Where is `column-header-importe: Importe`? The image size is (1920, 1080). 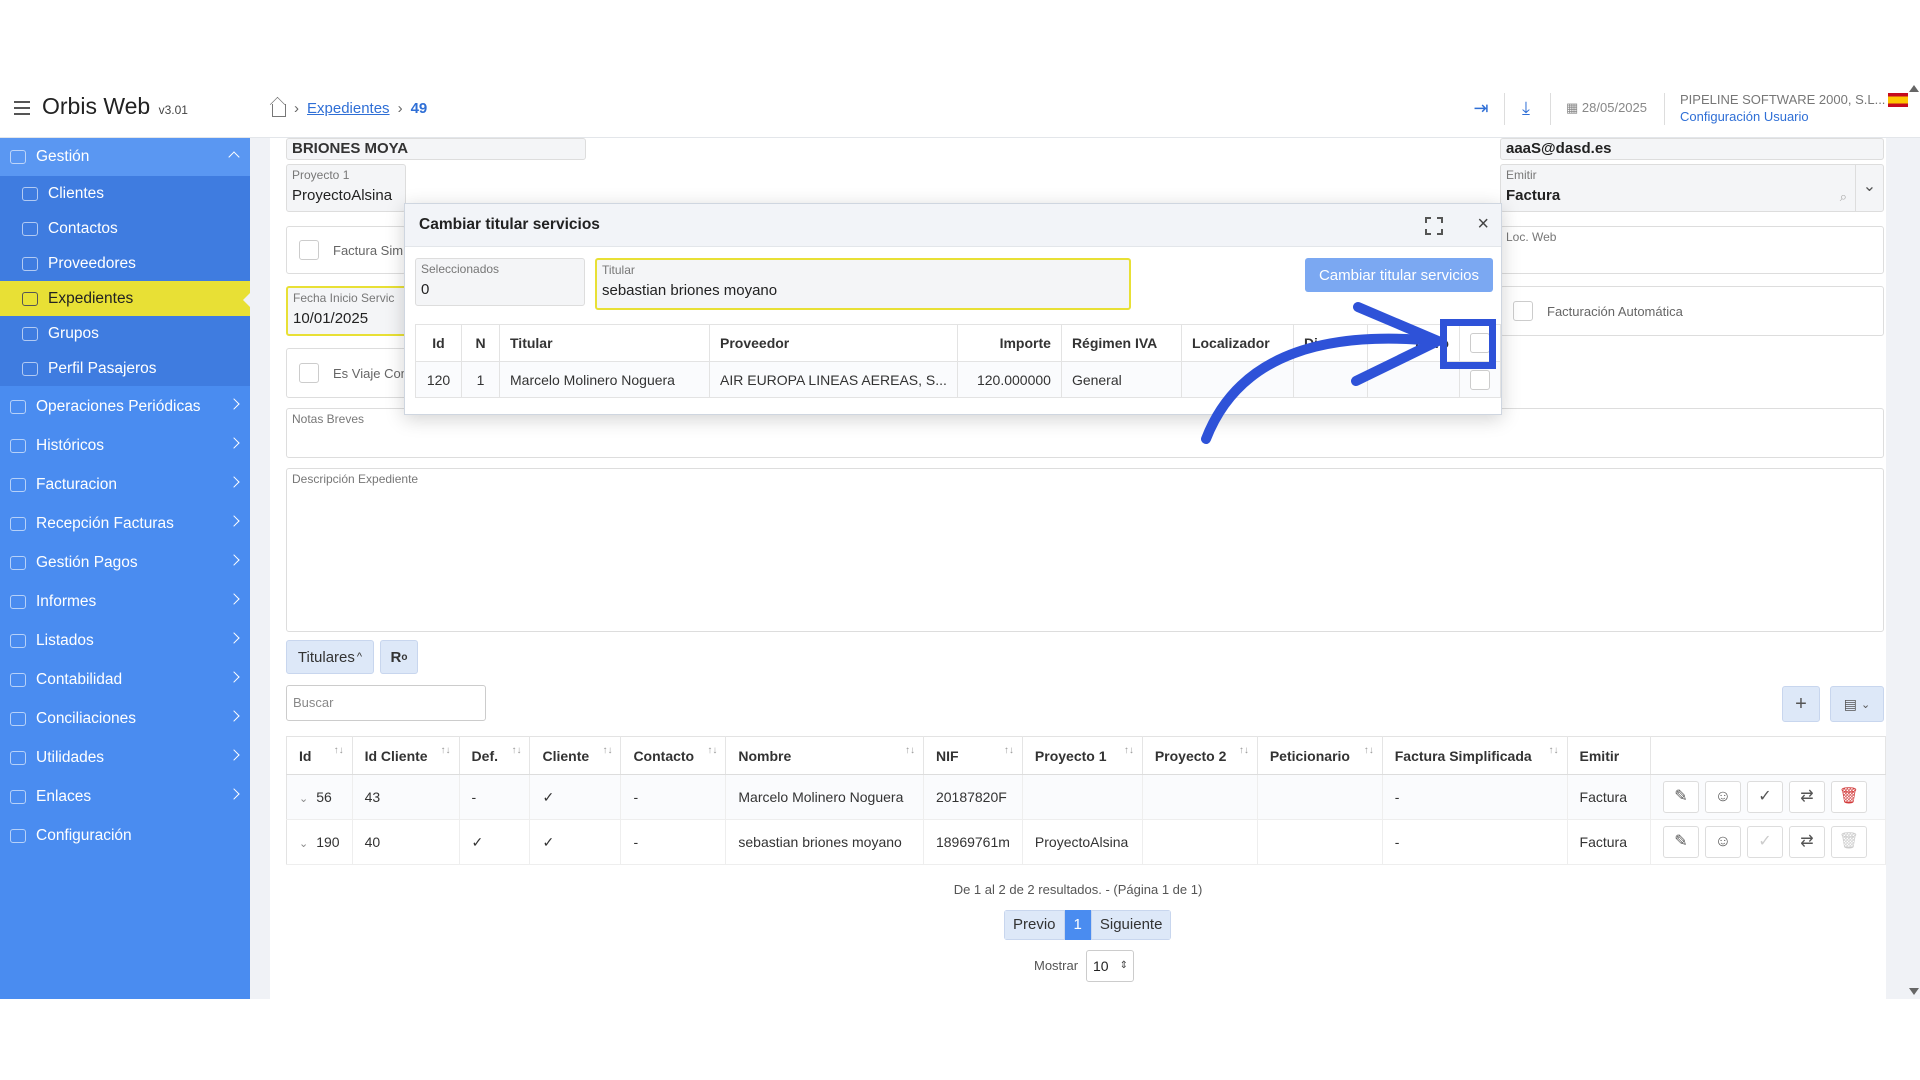 column-header-importe: Importe is located at coordinates (1009, 343).